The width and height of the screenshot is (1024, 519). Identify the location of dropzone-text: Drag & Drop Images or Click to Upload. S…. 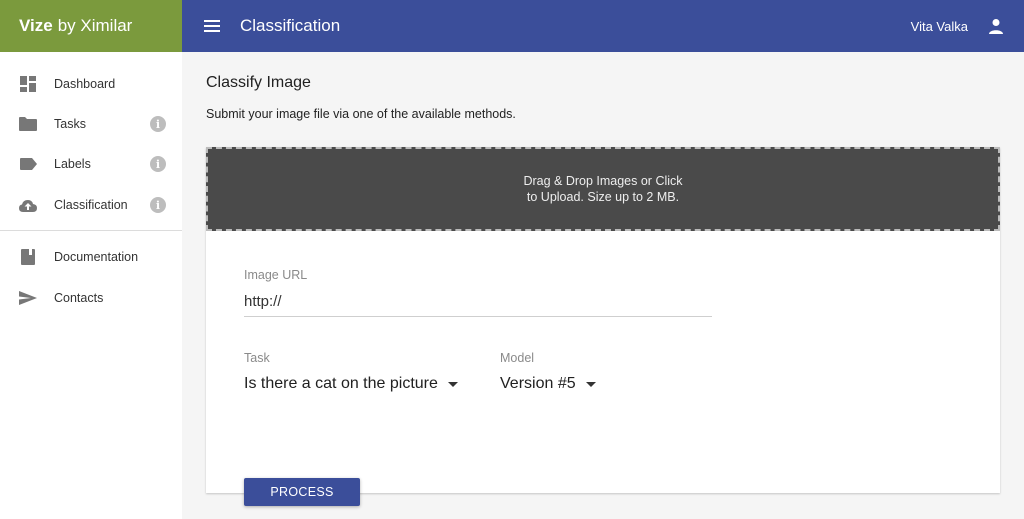
(603, 189).